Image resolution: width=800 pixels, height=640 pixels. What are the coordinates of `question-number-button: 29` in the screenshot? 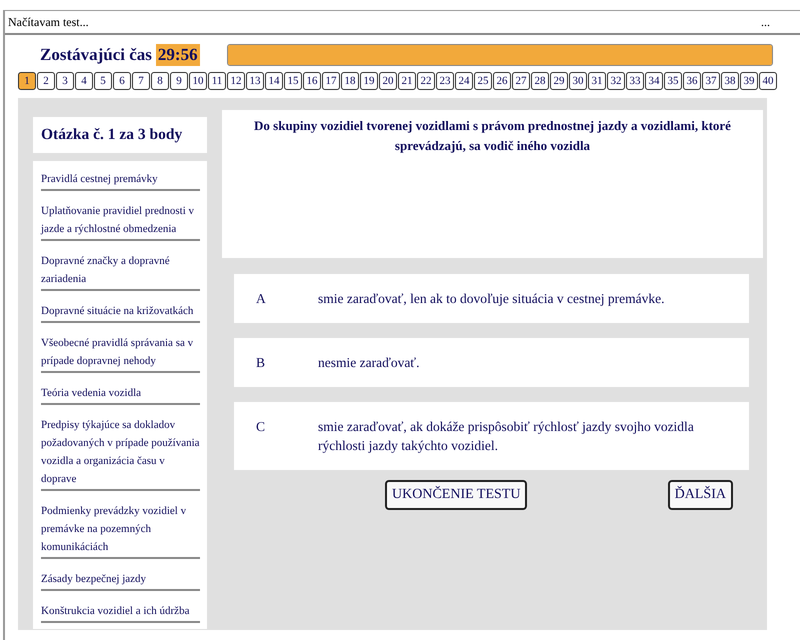 It's located at (559, 81).